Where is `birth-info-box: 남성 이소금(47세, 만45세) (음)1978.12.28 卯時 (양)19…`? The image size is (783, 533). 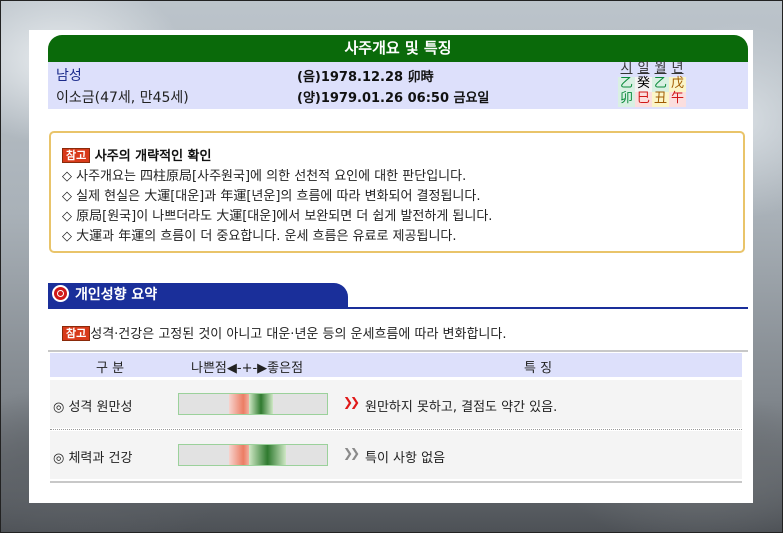 birth-info-box: 남성 이소금(47세, 만45세) (음)1978.12.28 卯時 (양)19… is located at coordinates (398, 85).